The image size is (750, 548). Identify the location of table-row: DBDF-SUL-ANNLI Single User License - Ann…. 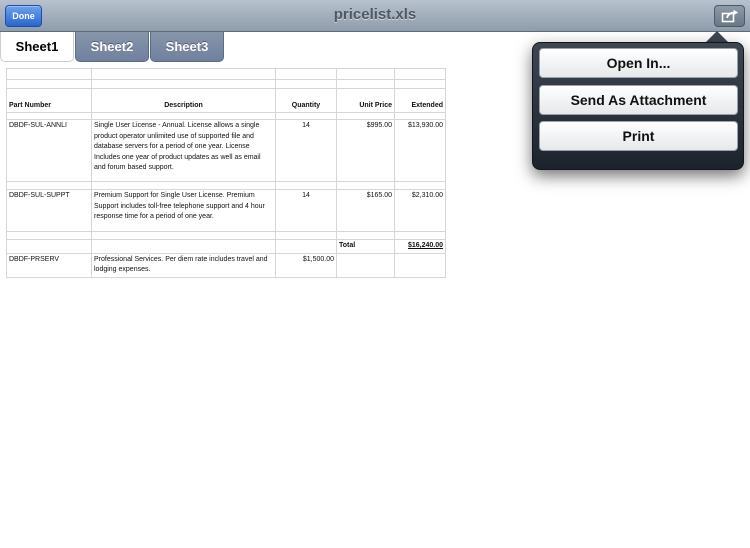
(226, 150).